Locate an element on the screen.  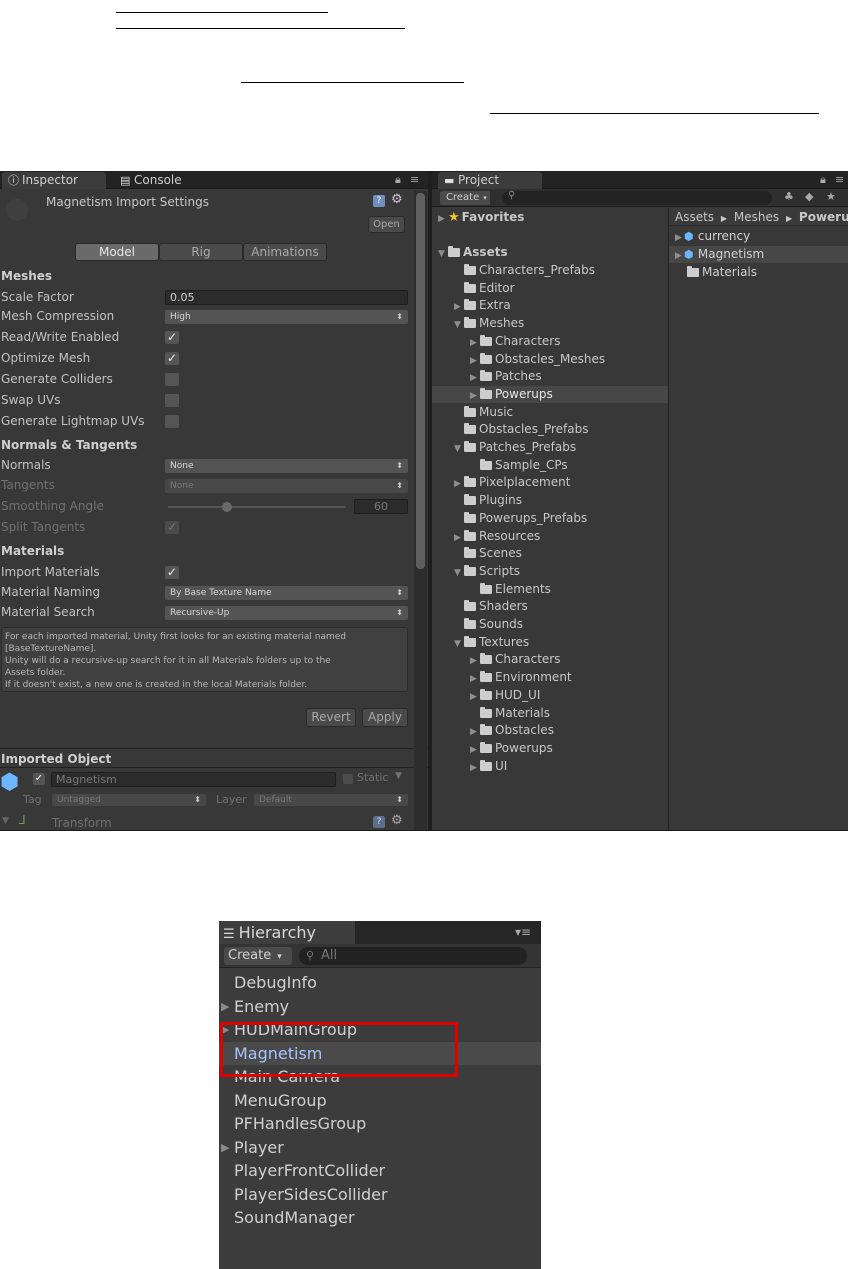
object-name-input: Magnetism is located at coordinates (193, 779).